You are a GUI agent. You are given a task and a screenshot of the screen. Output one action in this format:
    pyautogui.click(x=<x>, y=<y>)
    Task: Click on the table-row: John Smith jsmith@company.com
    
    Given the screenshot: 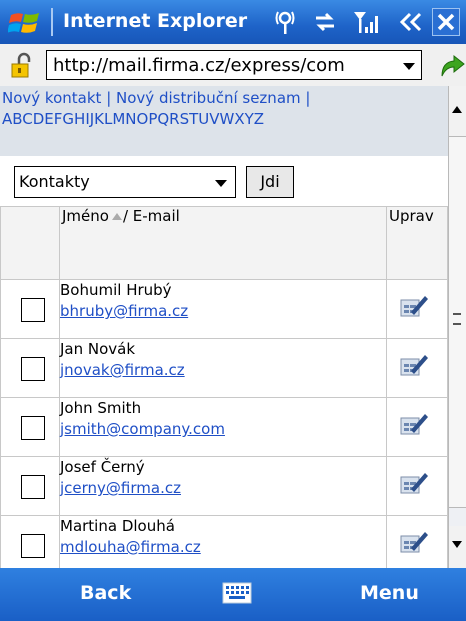 What is the action you would take?
    pyautogui.click(x=224, y=427)
    